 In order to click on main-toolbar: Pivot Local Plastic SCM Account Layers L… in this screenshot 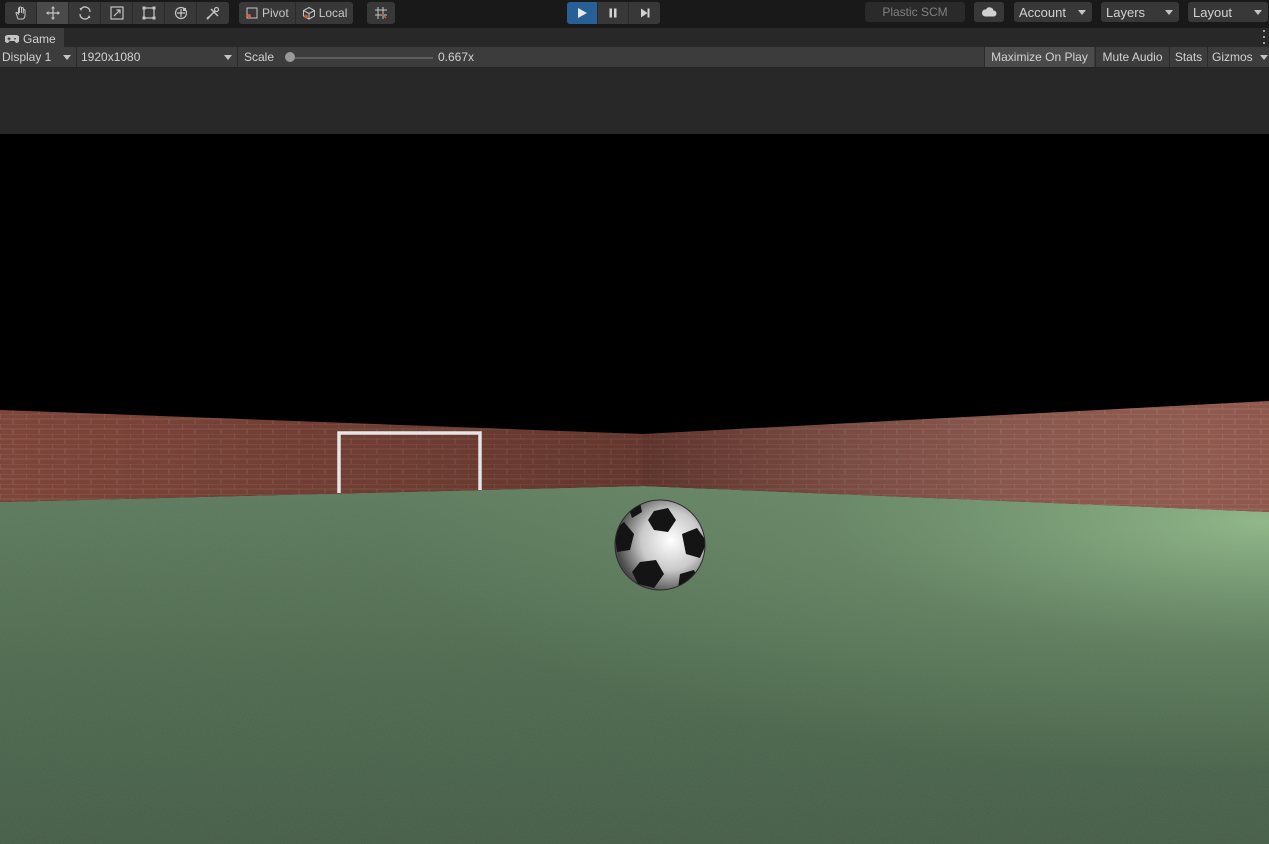, I will do `click(634, 13)`.